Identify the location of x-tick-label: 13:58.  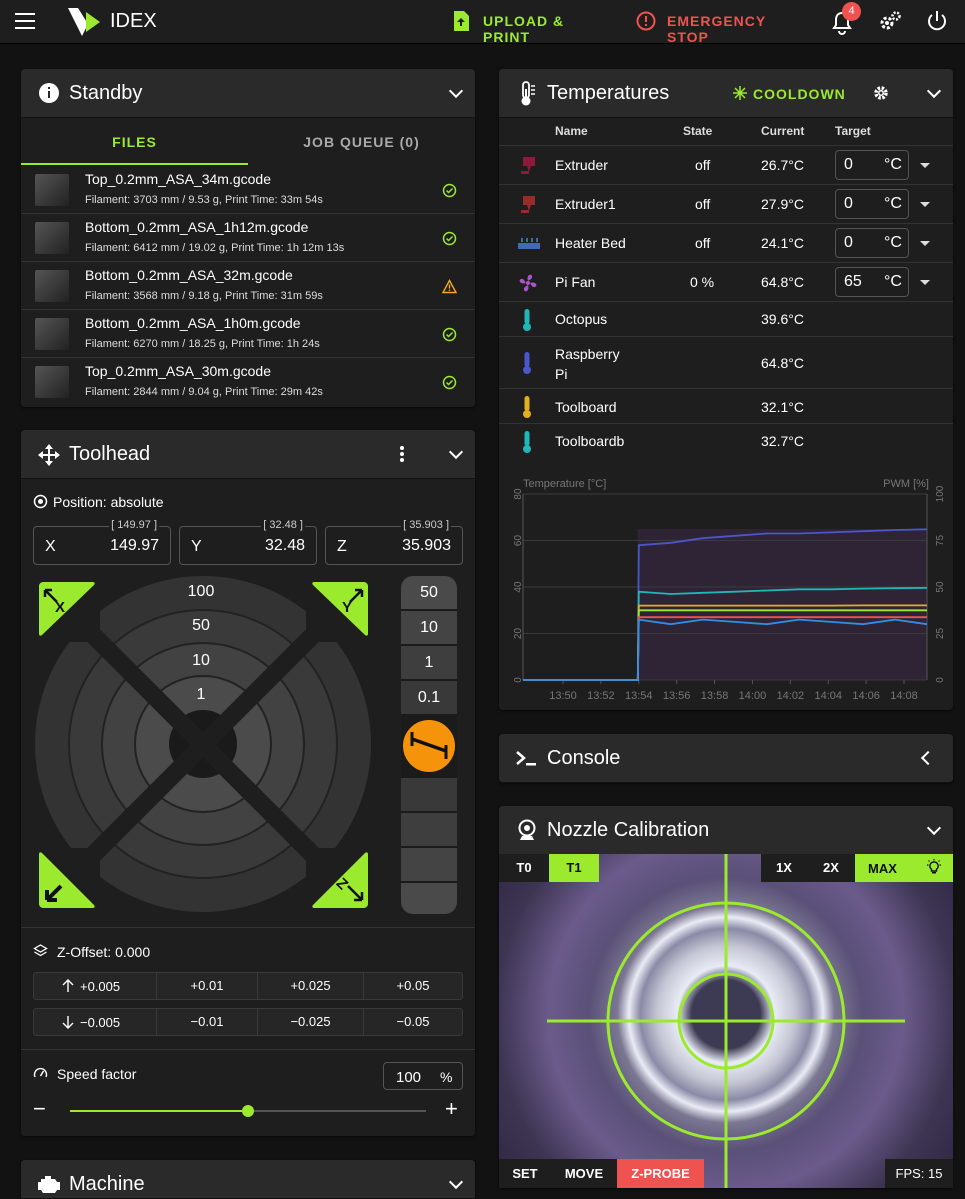
(715, 696).